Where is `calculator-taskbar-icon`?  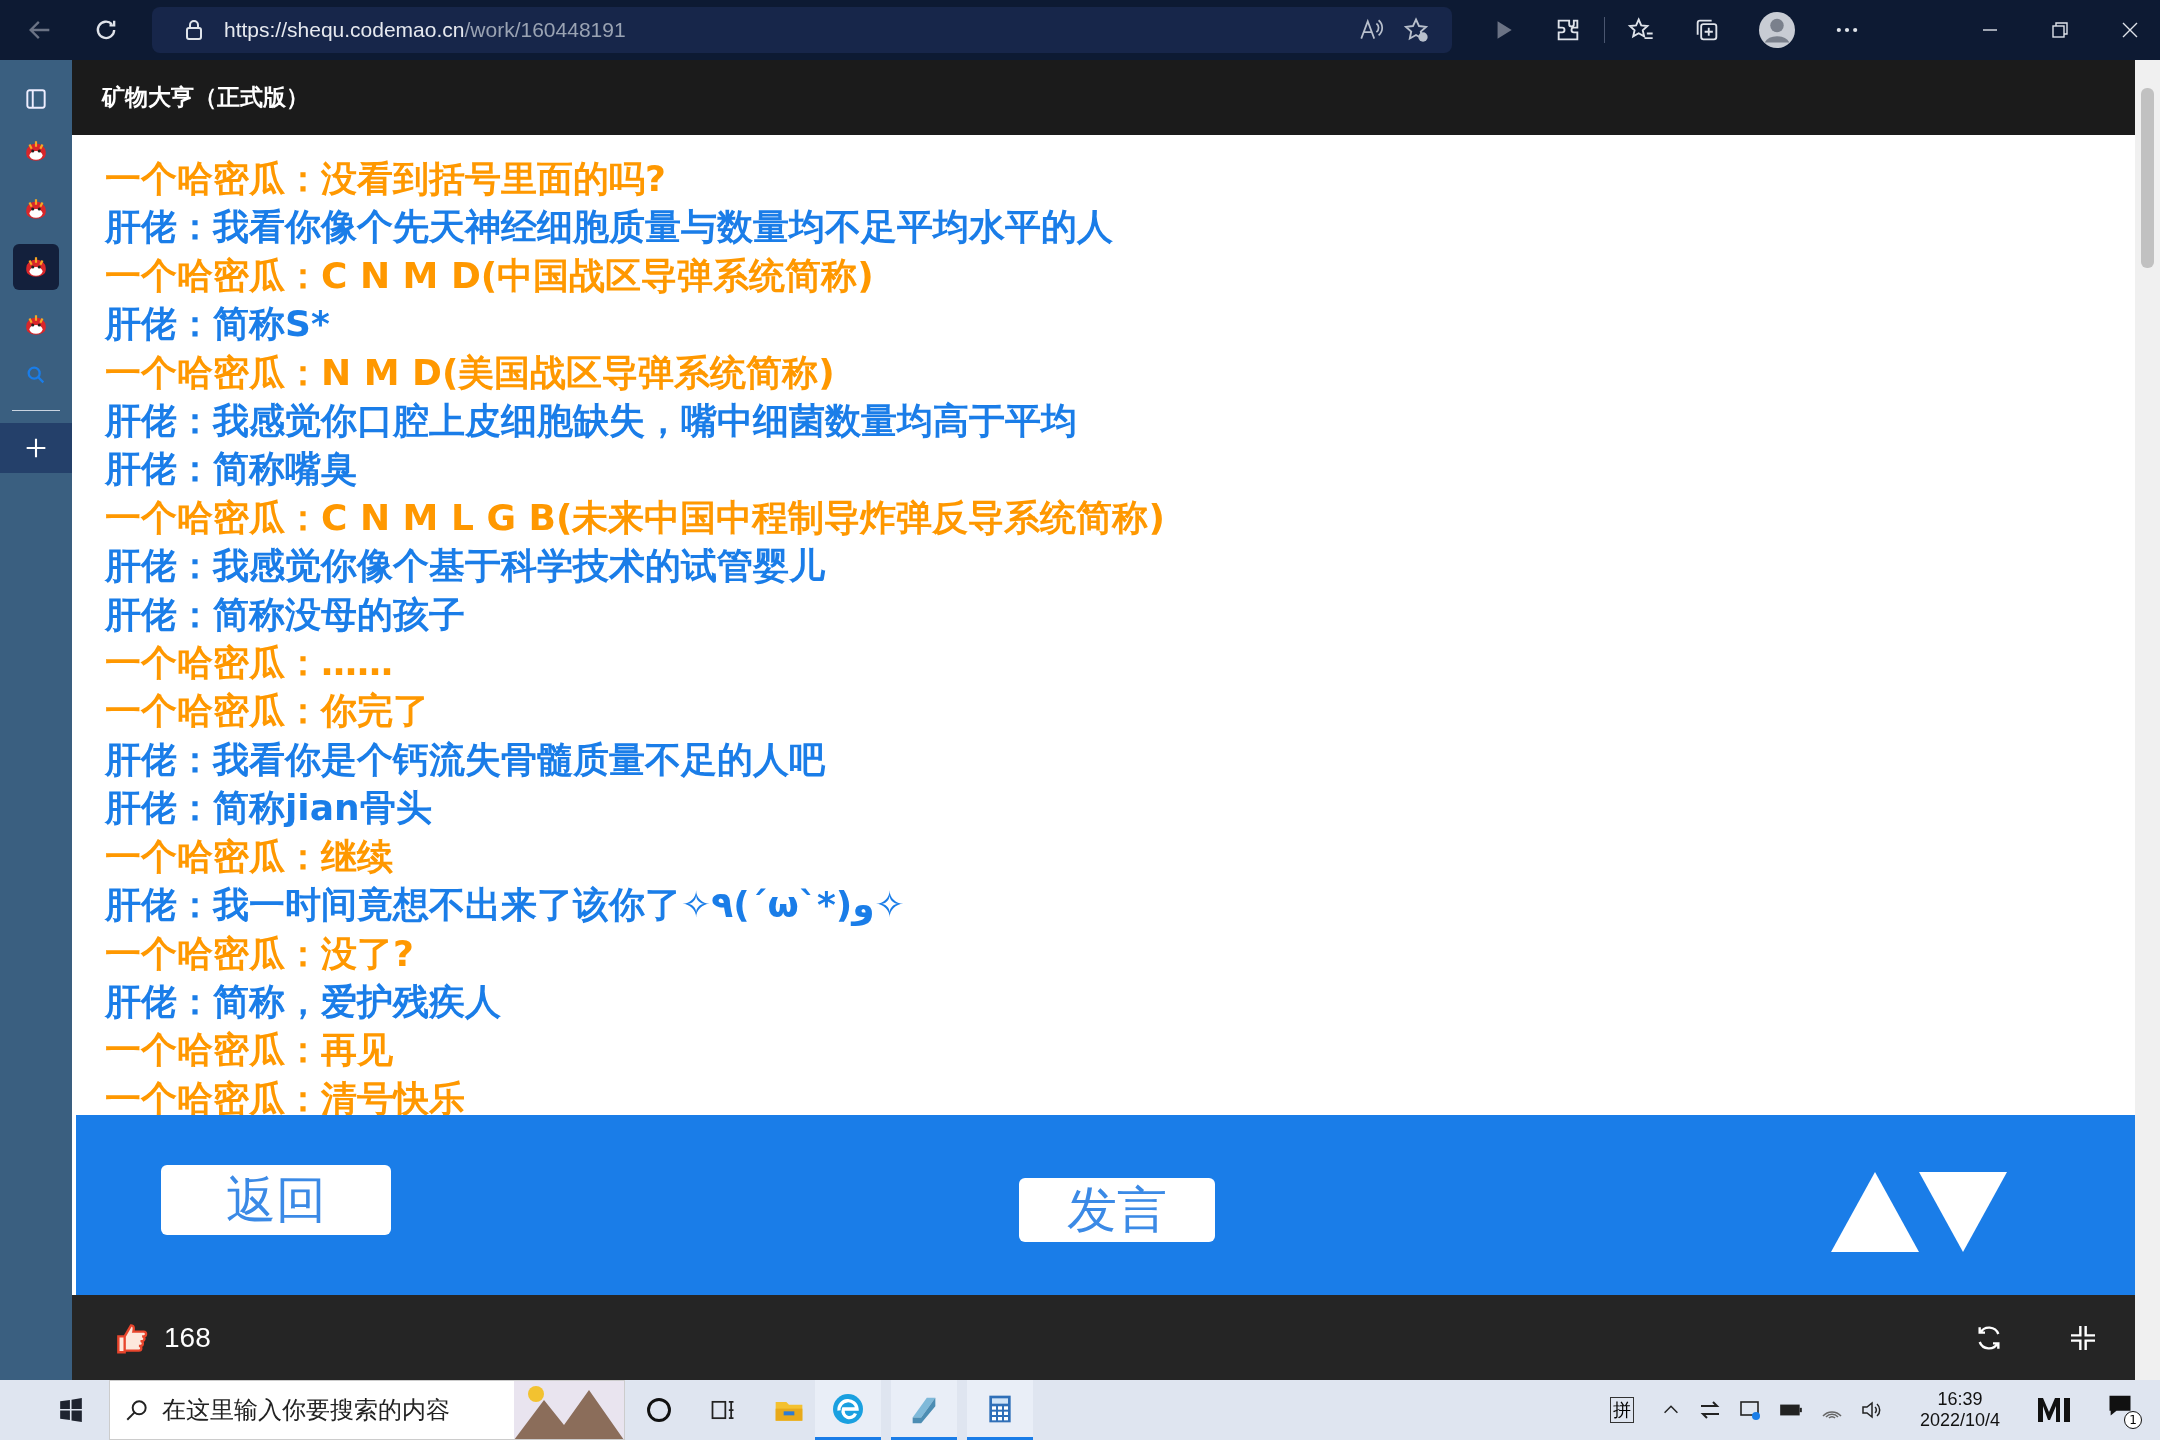
calculator-taskbar-icon is located at coordinates (1000, 1410).